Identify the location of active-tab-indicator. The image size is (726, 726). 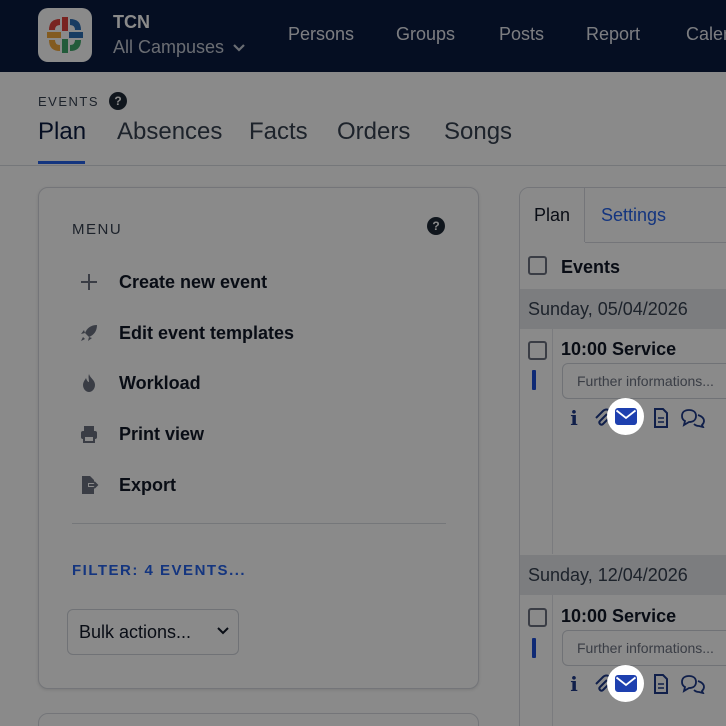
(61, 162).